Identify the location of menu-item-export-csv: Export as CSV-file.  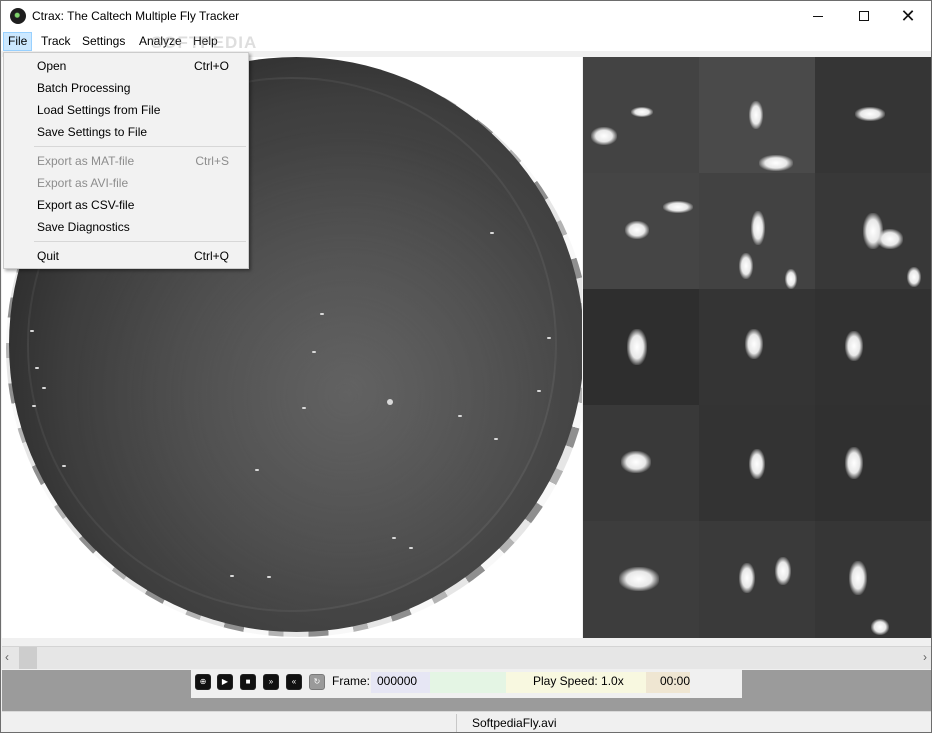
(126, 205).